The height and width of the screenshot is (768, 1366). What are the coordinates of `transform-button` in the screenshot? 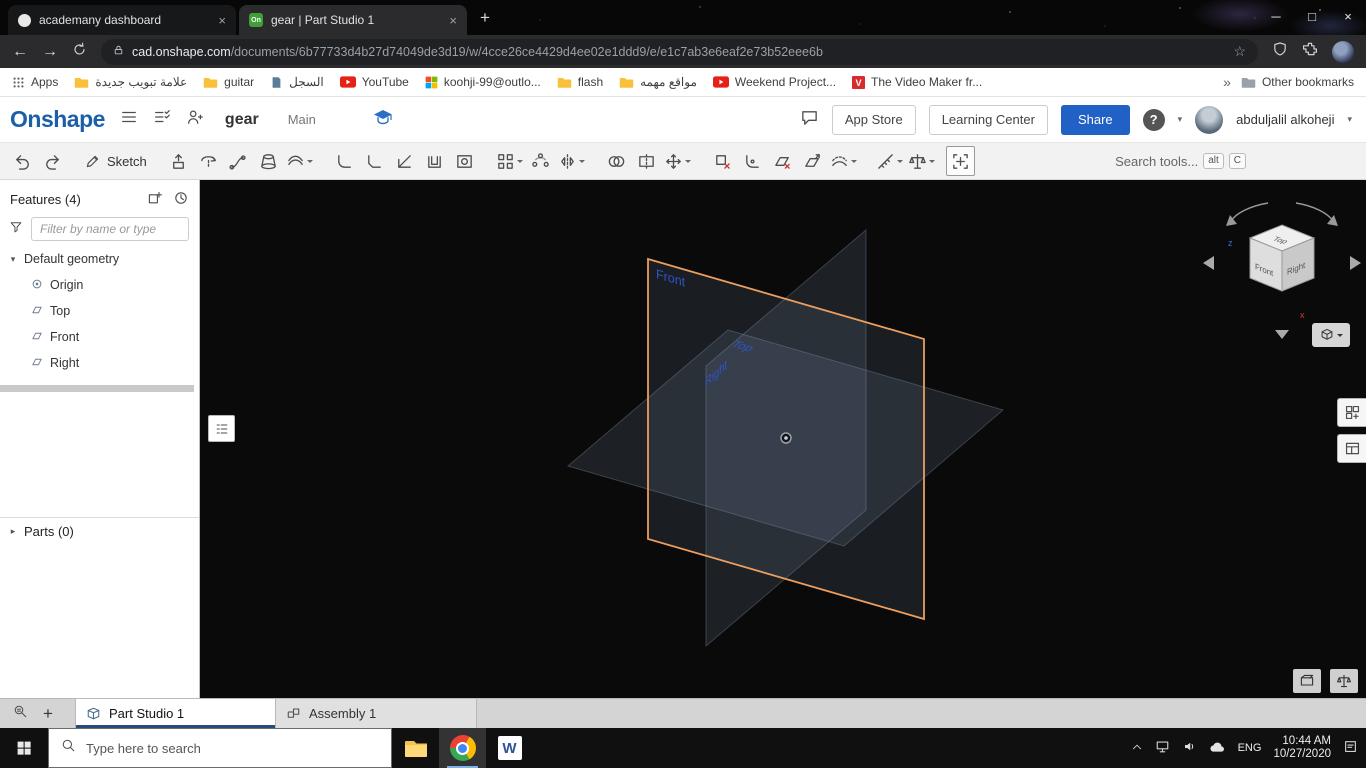 It's located at (677, 161).